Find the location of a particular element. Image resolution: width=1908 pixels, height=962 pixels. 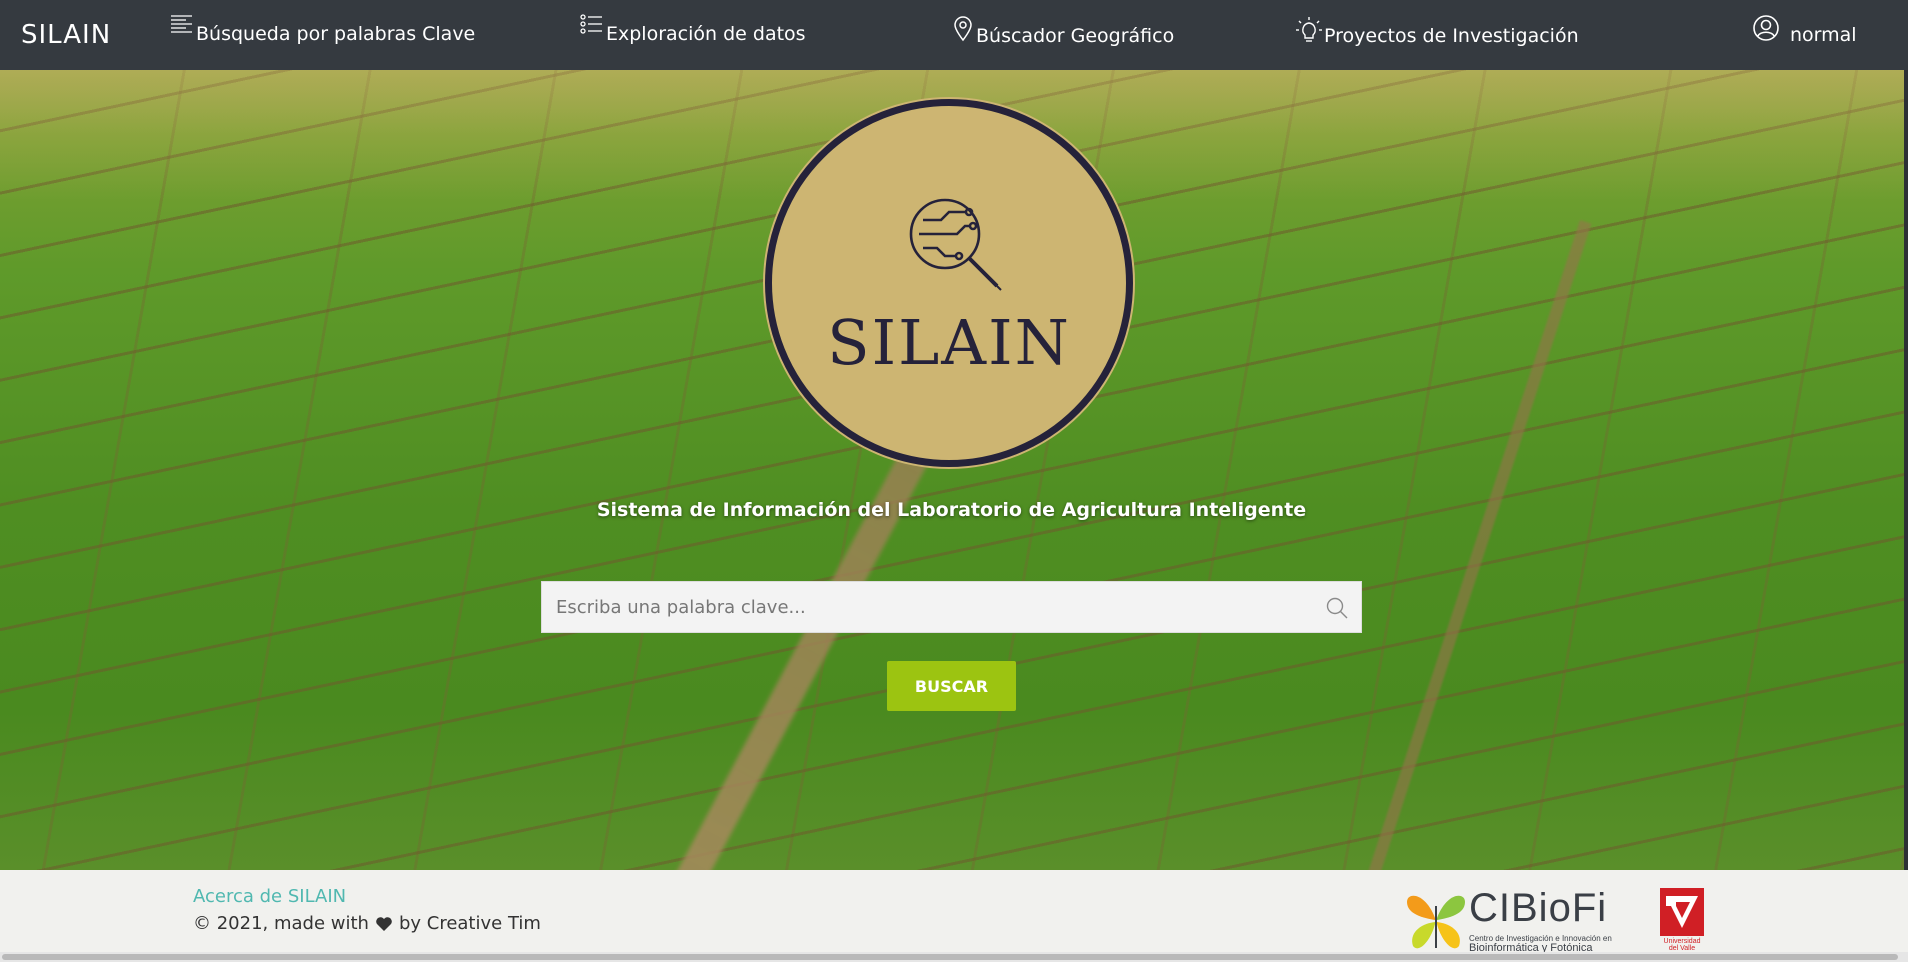

copyright-prefix: © 2021, made with is located at coordinates (281, 923).